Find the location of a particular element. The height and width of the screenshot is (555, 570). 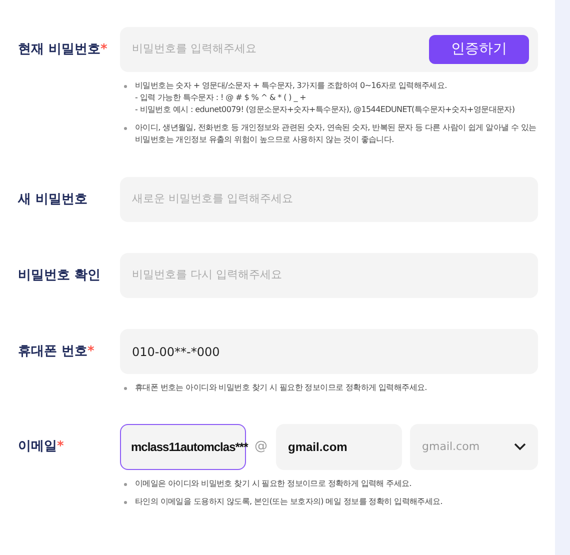

at-sign: @ is located at coordinates (261, 447).